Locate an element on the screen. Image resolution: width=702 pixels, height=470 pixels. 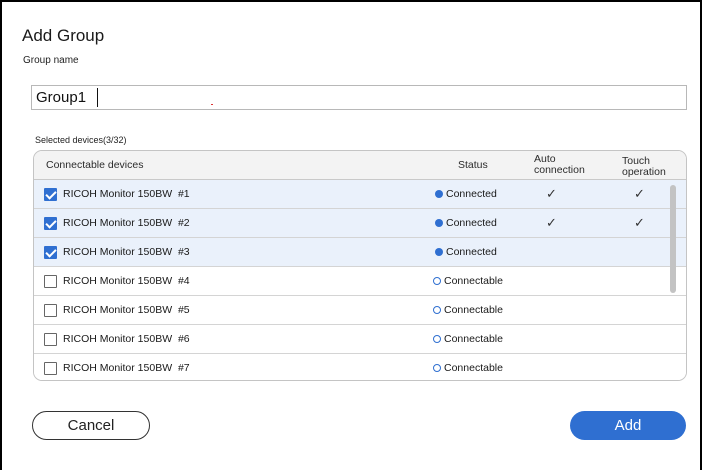
device-name: RICOH Monitor 150BW #5 is located at coordinates (126, 310).